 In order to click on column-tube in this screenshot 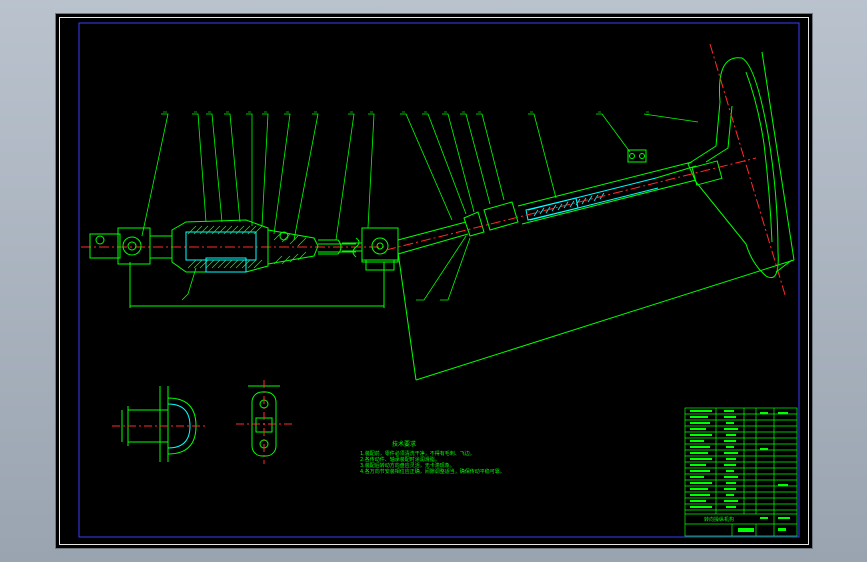, I will do `click(547, 208)`.